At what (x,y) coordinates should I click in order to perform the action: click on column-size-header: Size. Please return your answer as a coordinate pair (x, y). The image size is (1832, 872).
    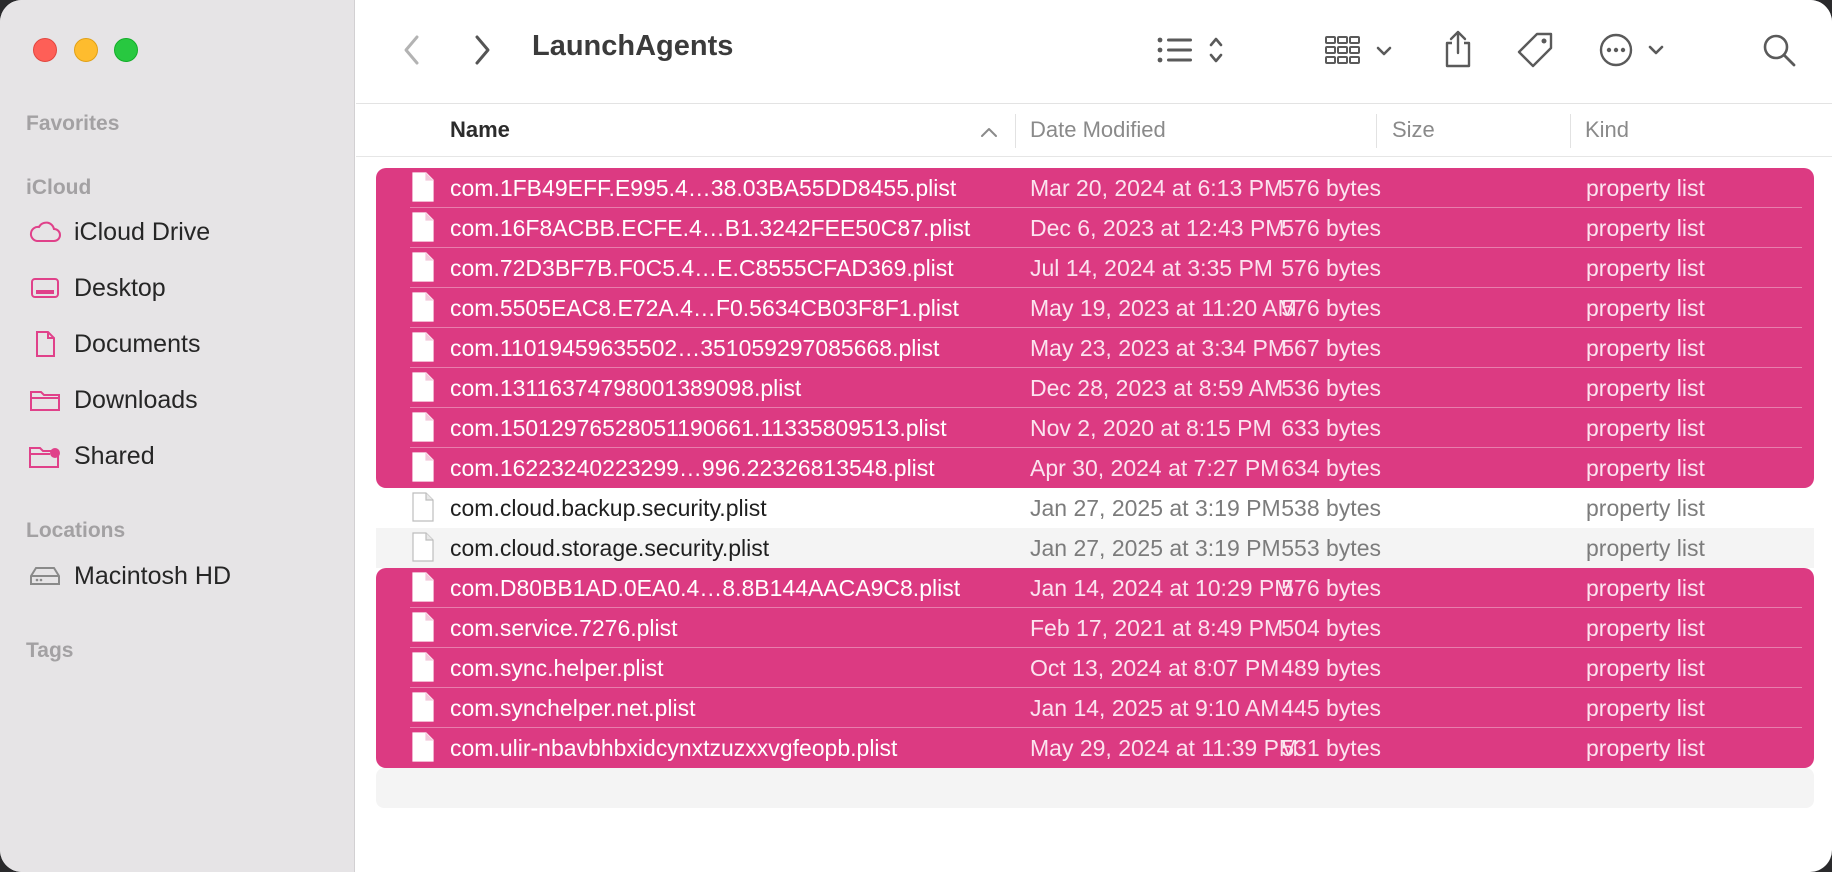
    Looking at the image, I should click on (1413, 130).